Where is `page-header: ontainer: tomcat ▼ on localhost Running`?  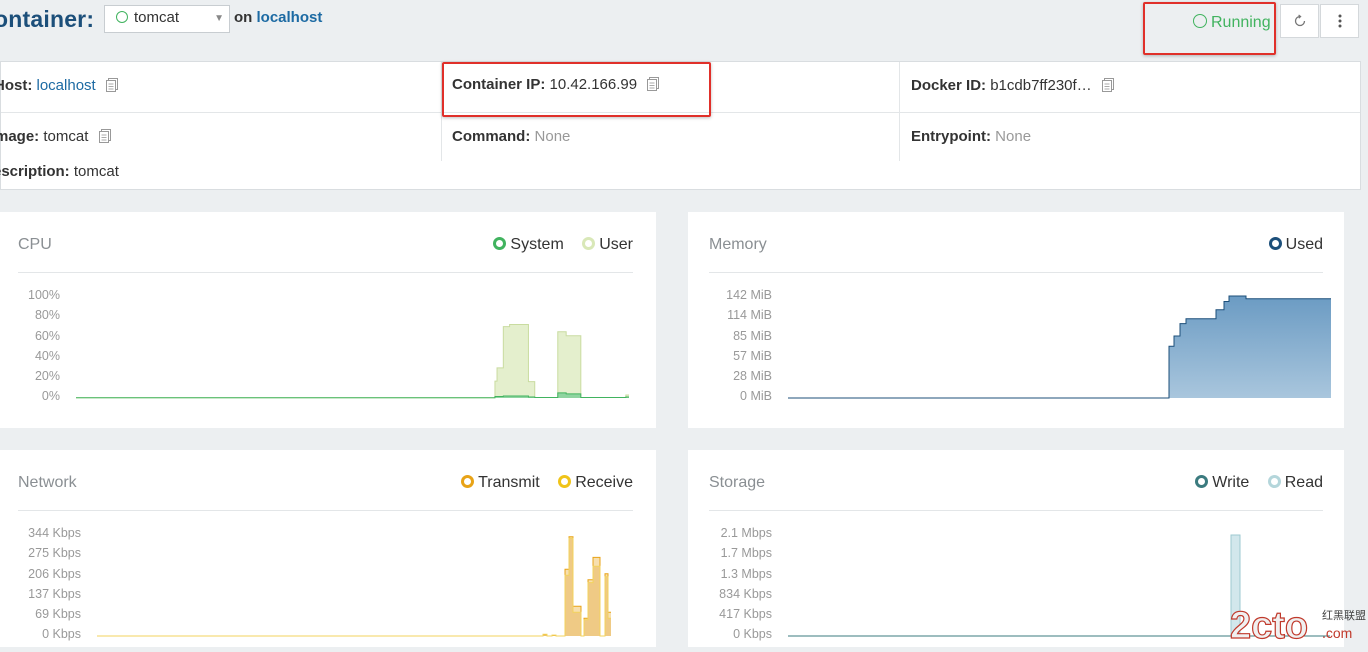
page-header: ontainer: tomcat ▼ on localhost Running is located at coordinates (684, 31).